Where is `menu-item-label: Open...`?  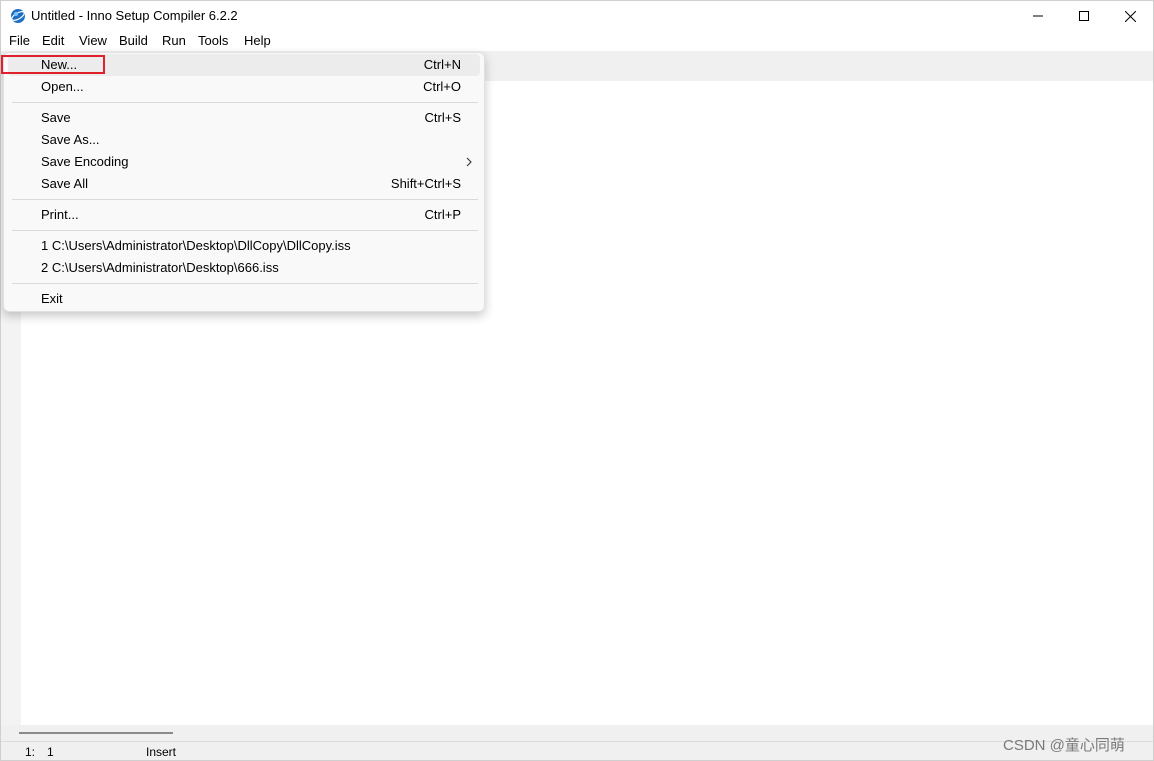
menu-item-label: Open... is located at coordinates (62, 86).